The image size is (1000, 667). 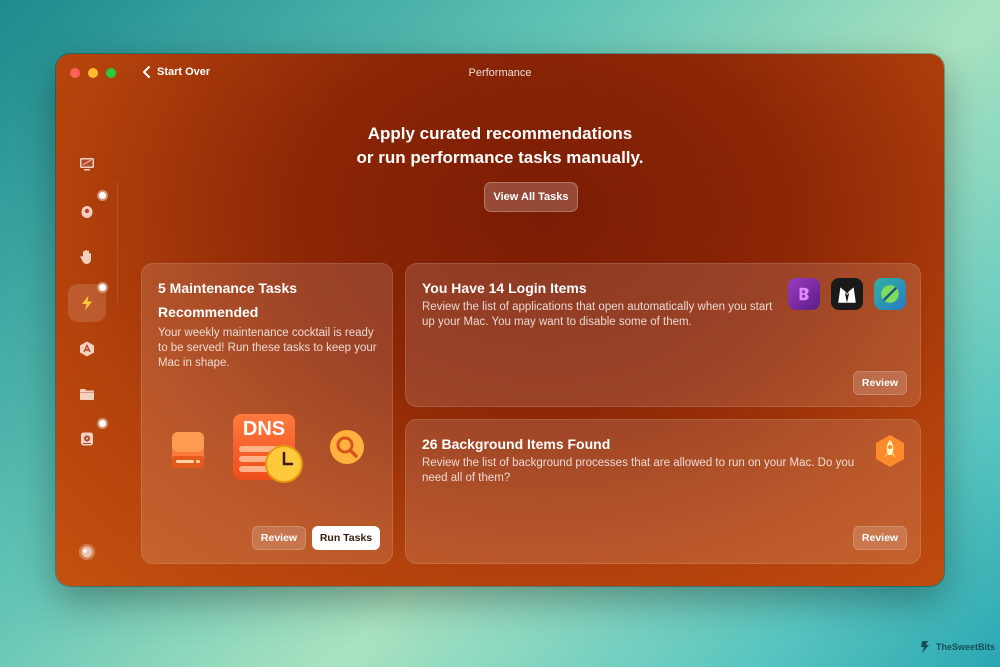 I want to click on dns-label: DNS, so click(x=264, y=429).